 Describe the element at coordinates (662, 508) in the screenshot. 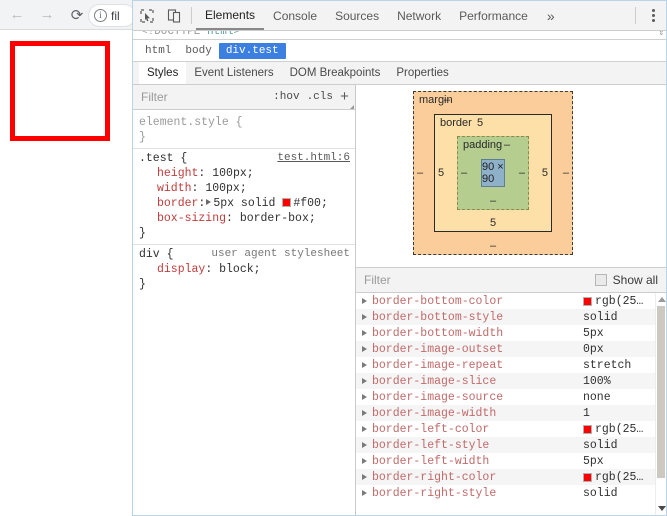

I see `scroll-down-arrow-icon` at that location.